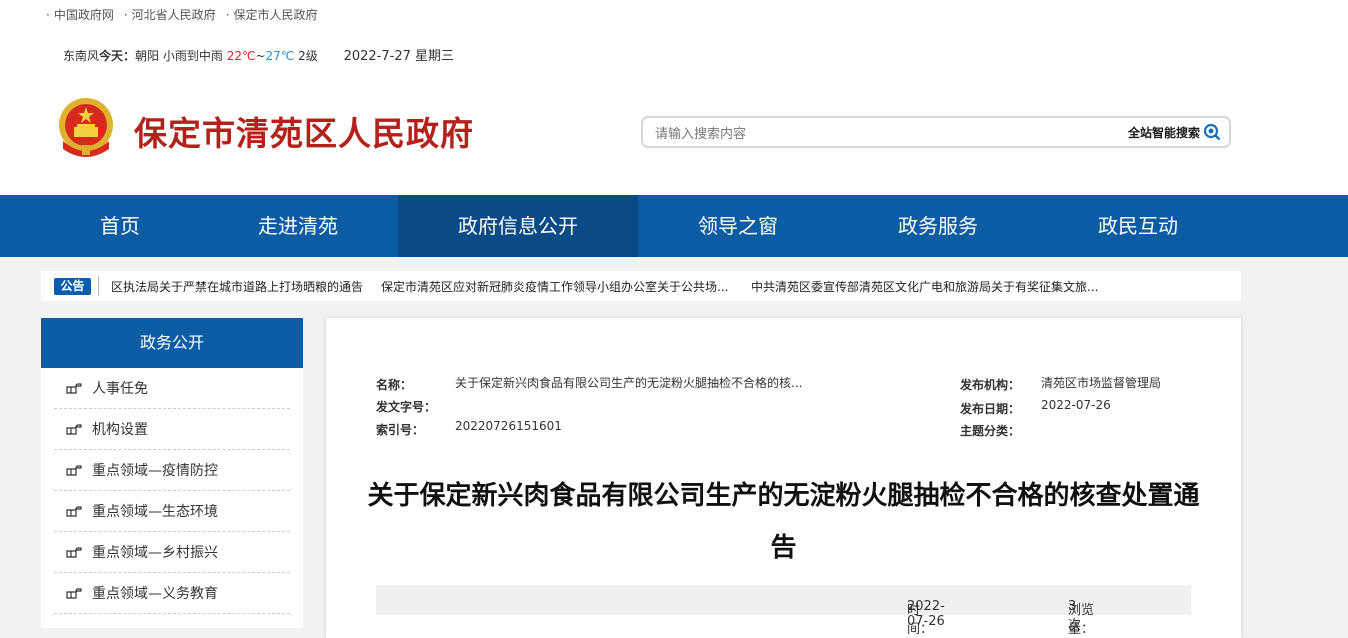 This screenshot has width=1348, height=638. What do you see at coordinates (308, 56) in the screenshot?
I see `weather-level: 2级` at bounding box center [308, 56].